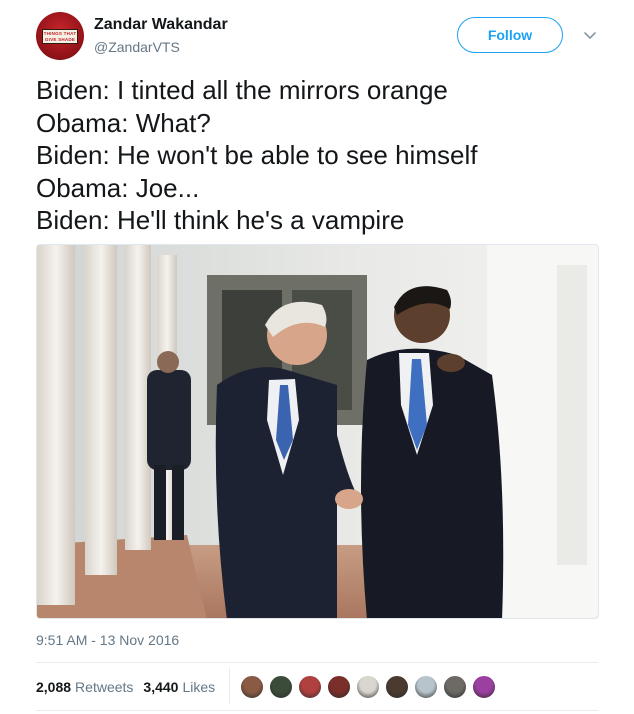 This screenshot has height=714, width=634. Describe the element at coordinates (123, 122) in the screenshot. I see `tweet-line: Obama: What?` at that location.